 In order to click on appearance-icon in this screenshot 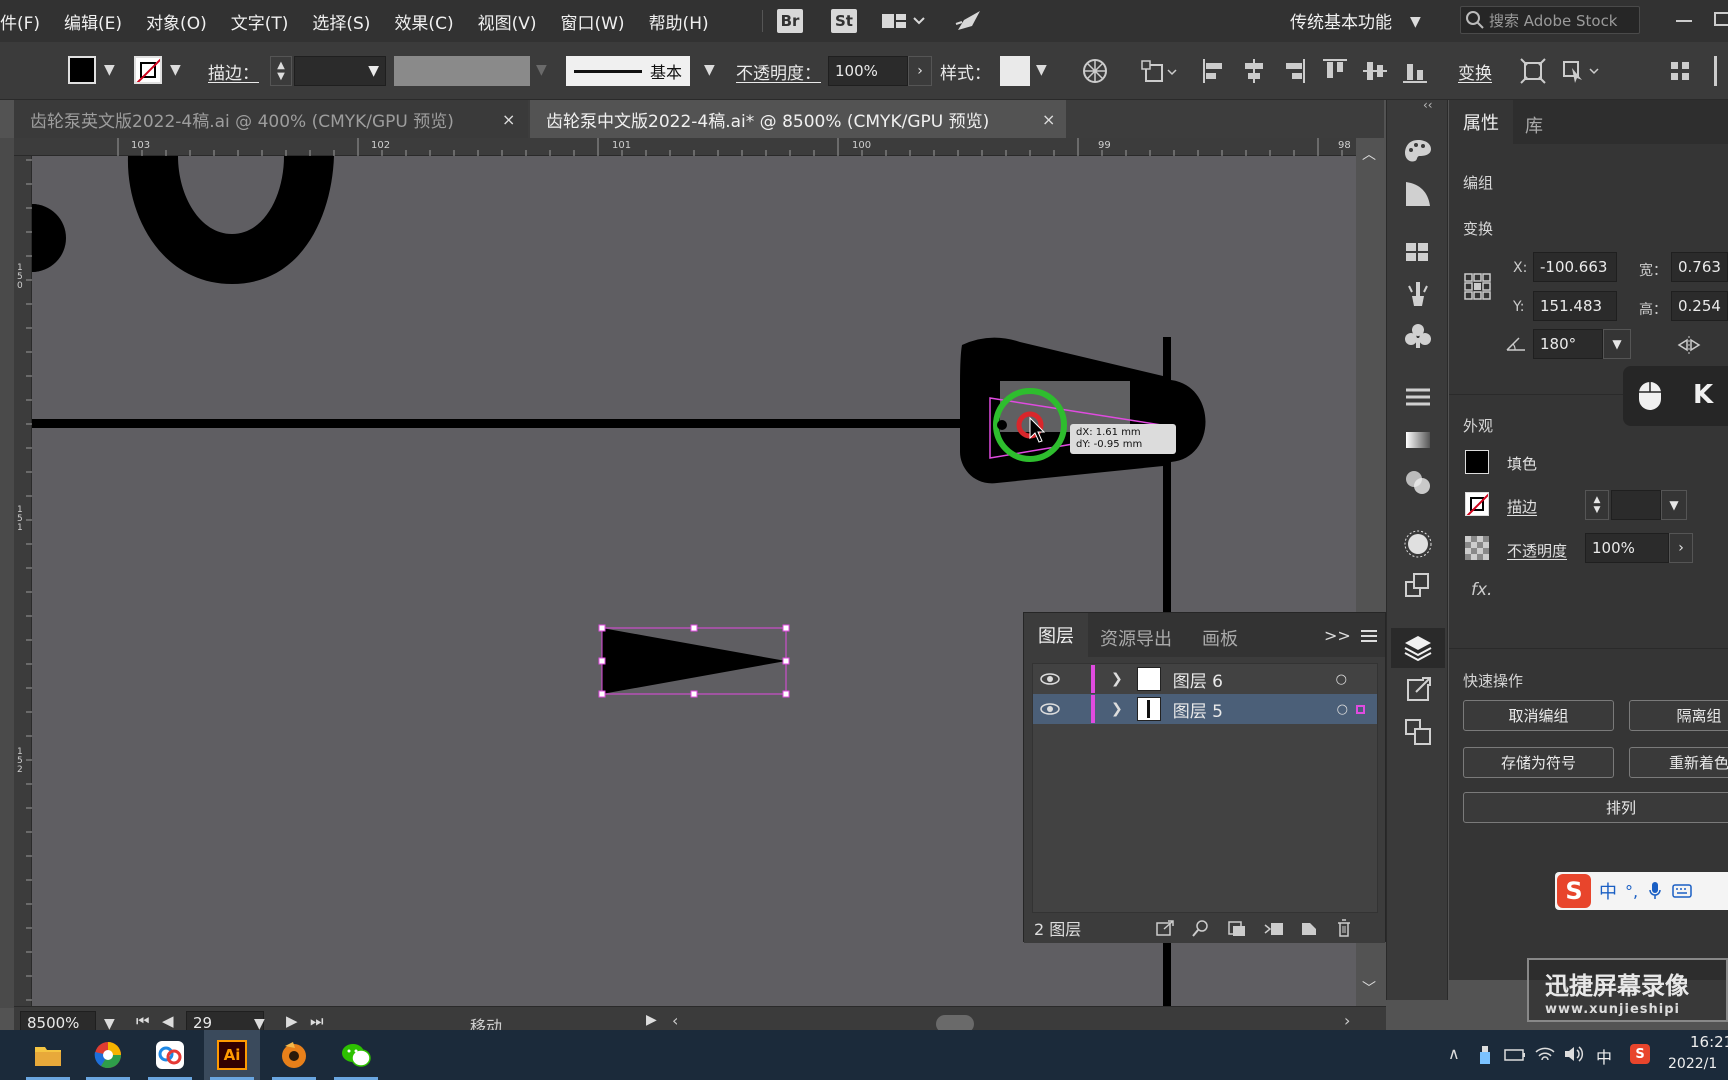, I will do `click(1418, 544)`.